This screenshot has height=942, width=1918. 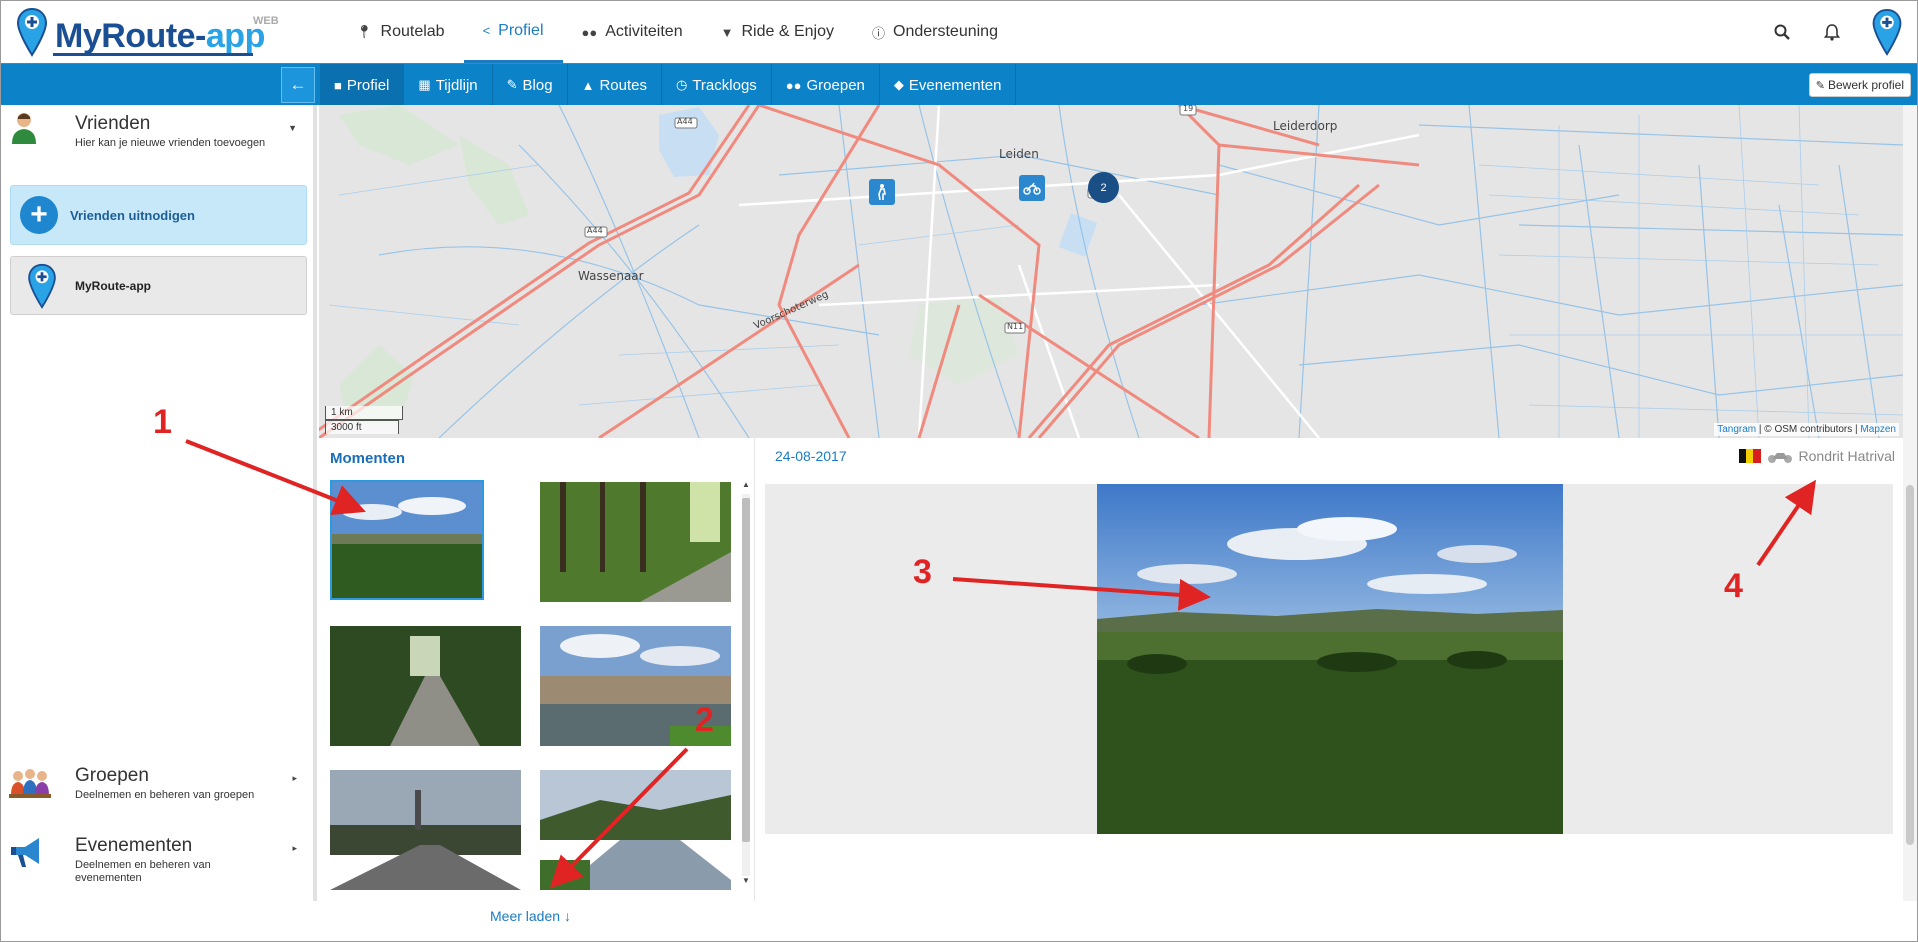 What do you see at coordinates (704, 720) in the screenshot?
I see `annotation-label: 2` at bounding box center [704, 720].